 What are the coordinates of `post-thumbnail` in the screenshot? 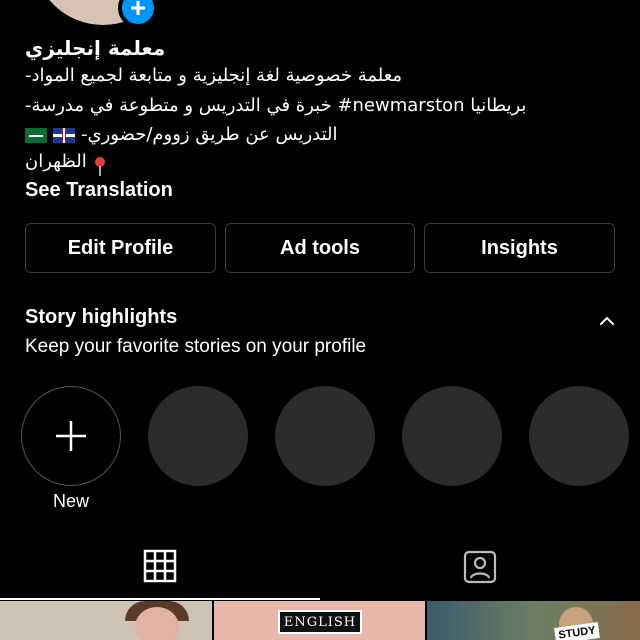 It's located at (106, 620).